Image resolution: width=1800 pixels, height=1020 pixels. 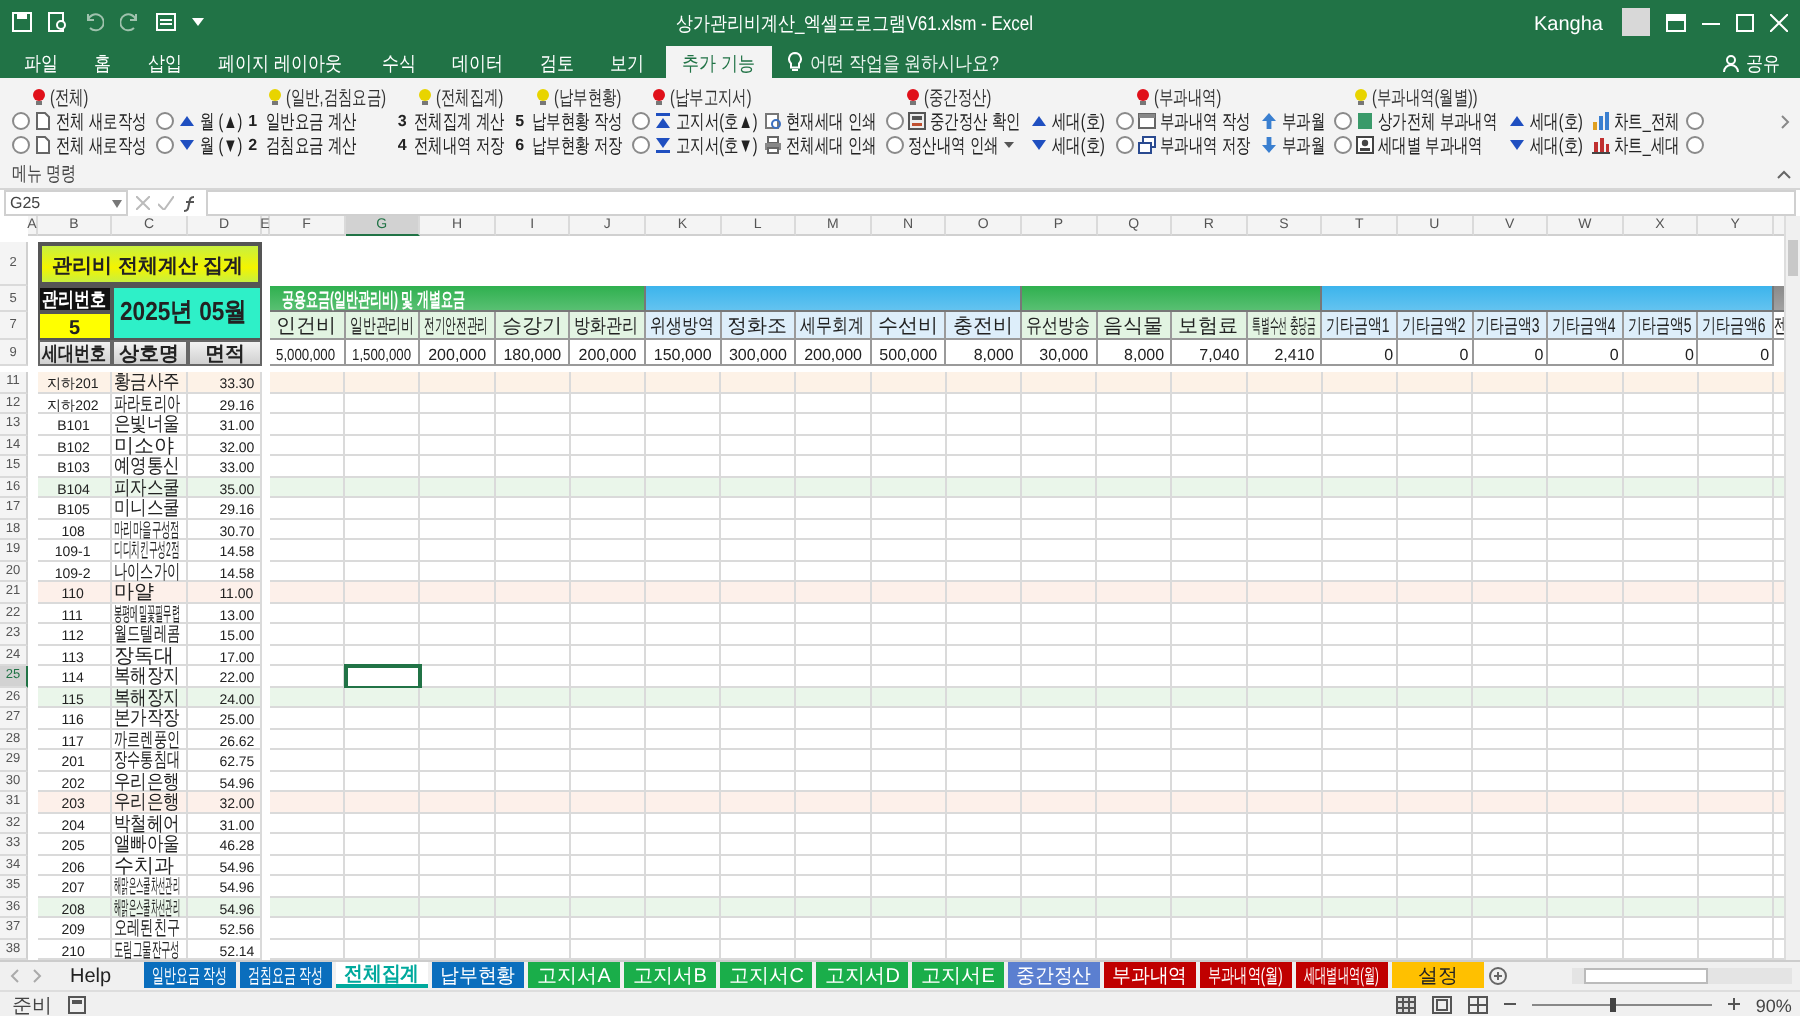 I want to click on column-heading: 음식물, so click(x=1135, y=326).